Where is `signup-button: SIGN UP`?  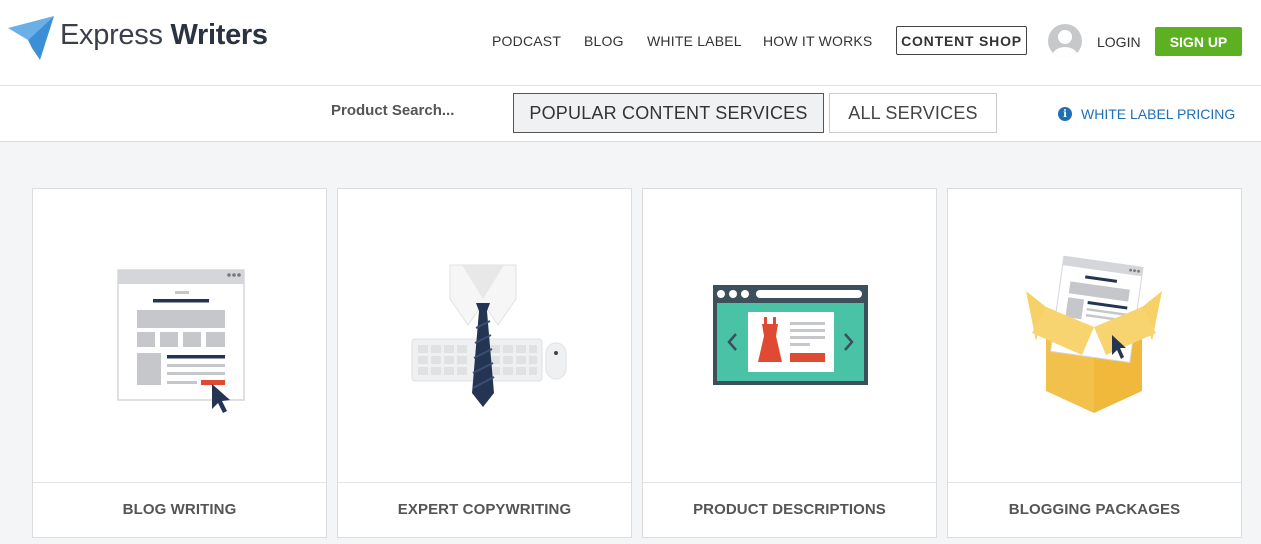 signup-button: SIGN UP is located at coordinates (1198, 41).